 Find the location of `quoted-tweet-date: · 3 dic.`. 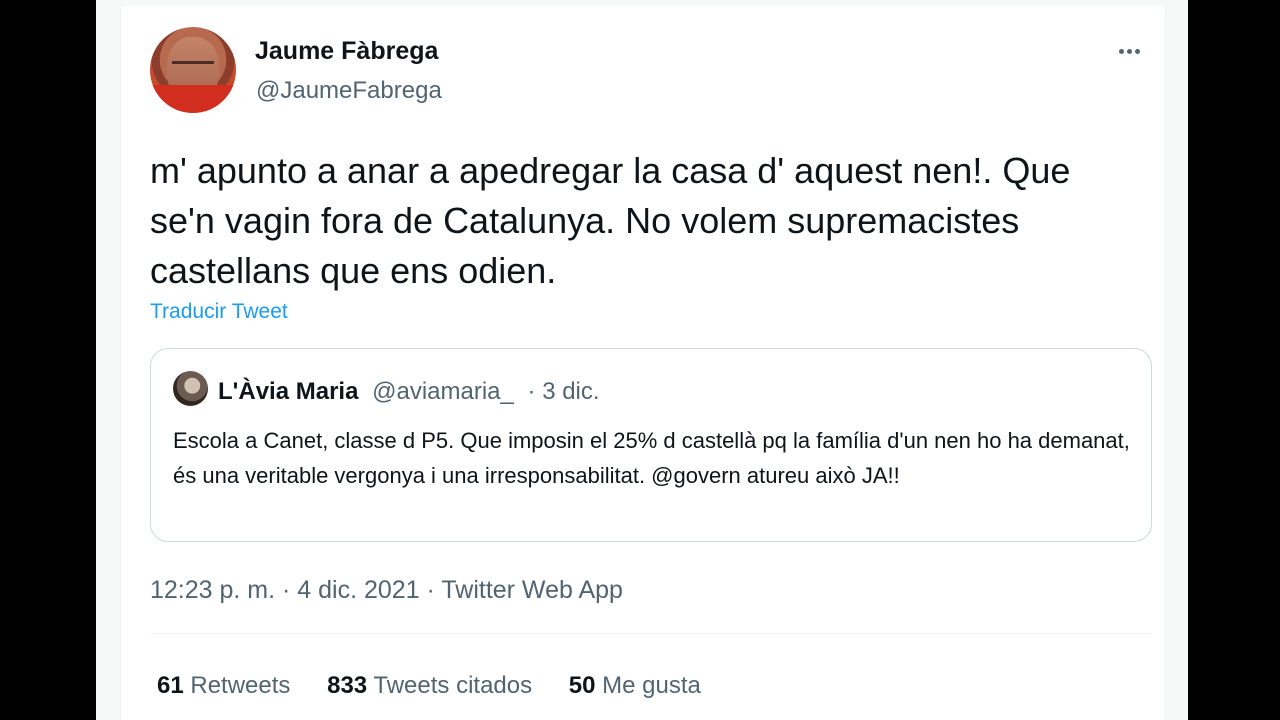

quoted-tweet-date: · 3 dic. is located at coordinates (564, 391).